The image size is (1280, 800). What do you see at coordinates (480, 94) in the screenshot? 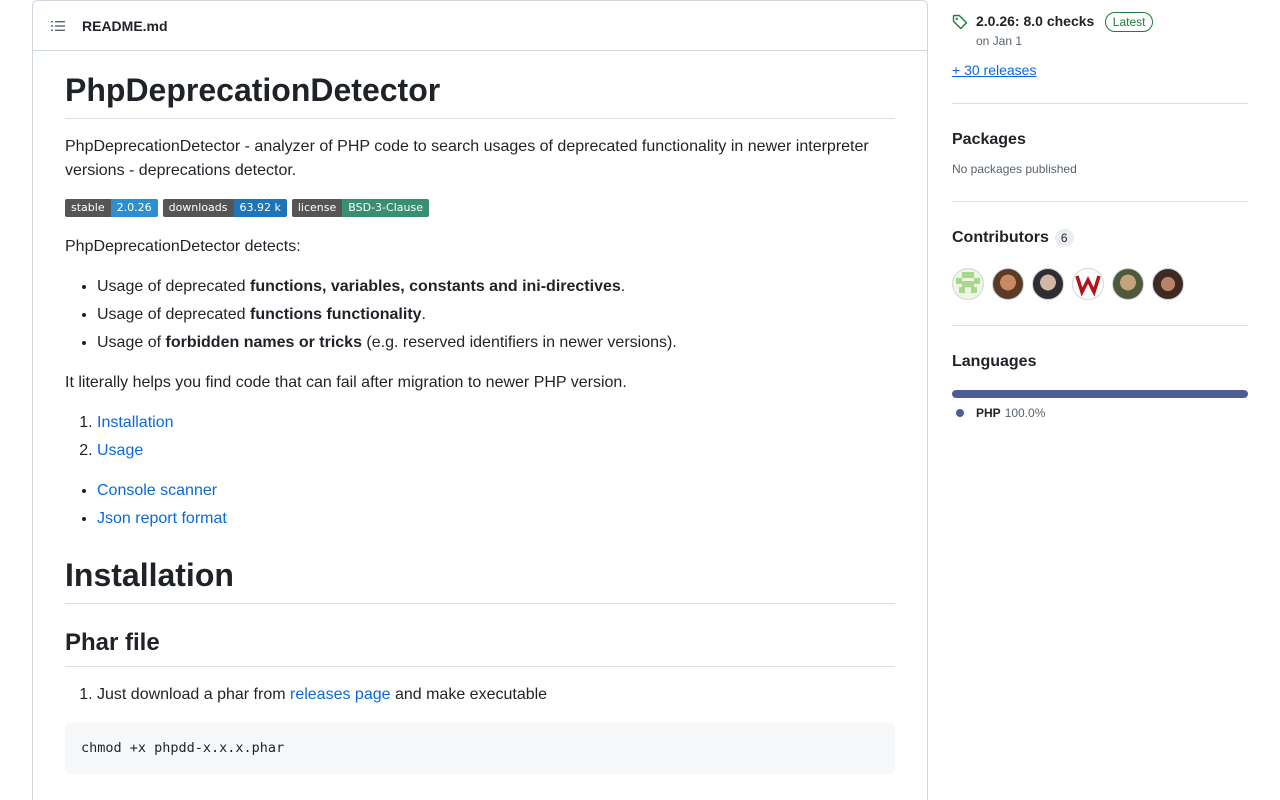
I see `page-title: PhpDeprecationDetector` at bounding box center [480, 94].